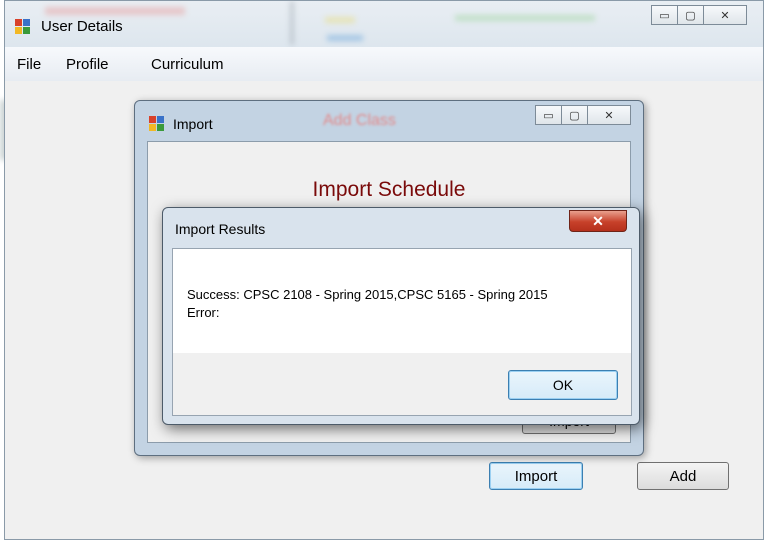 The height and width of the screenshot is (546, 768). I want to click on import-window-controls: ▭ ▢ ✕, so click(583, 115).